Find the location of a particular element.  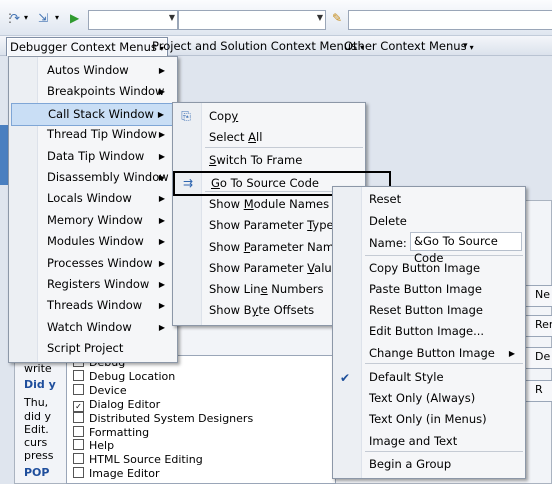

menu-item: Default Style ✔ is located at coordinates (429, 377).